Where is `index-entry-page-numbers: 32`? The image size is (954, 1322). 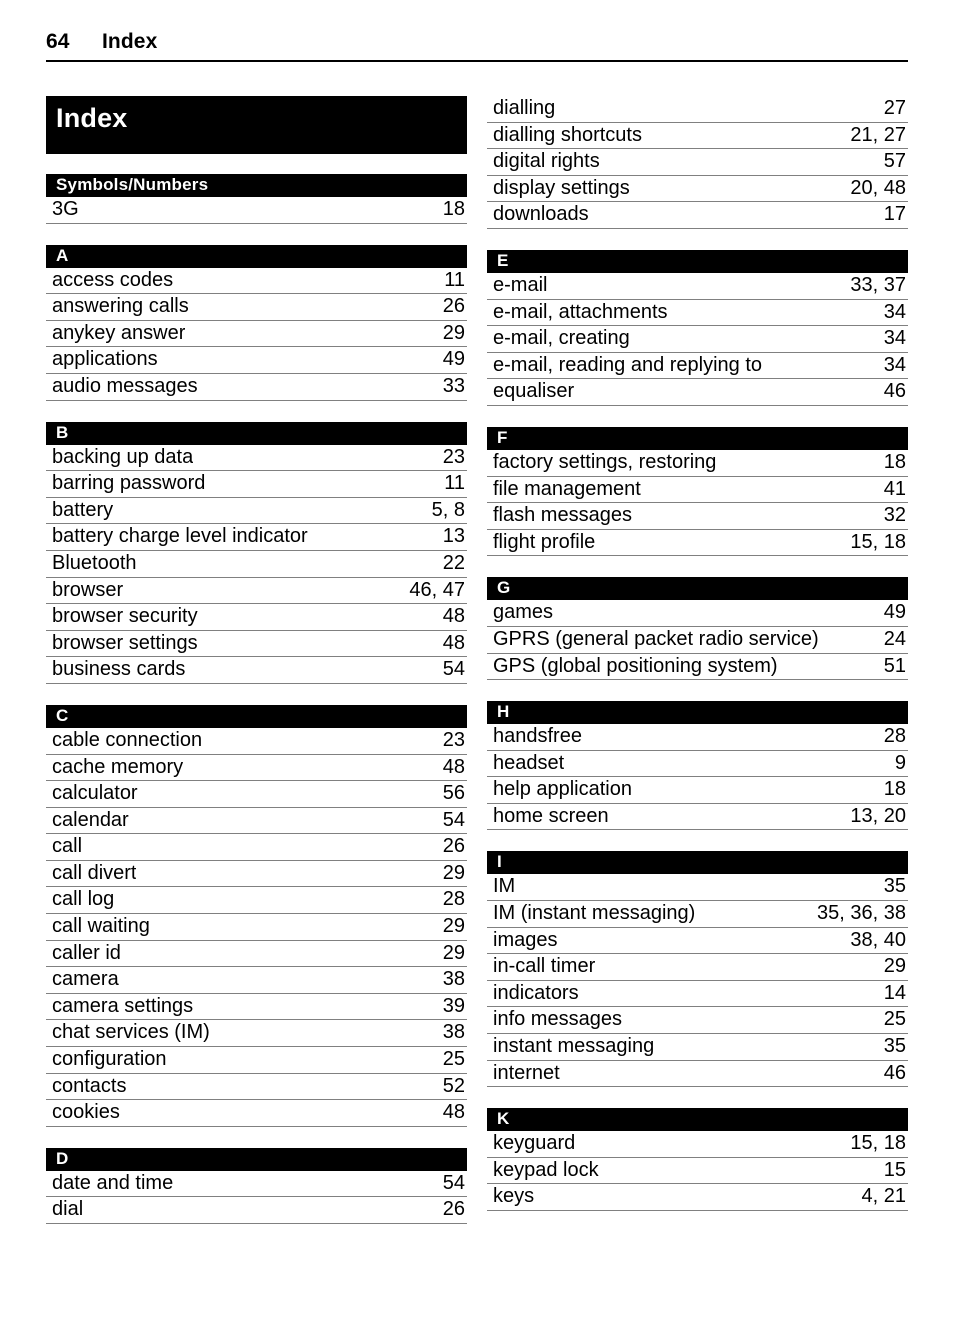
index-entry-page-numbers: 32 is located at coordinates (889, 515).